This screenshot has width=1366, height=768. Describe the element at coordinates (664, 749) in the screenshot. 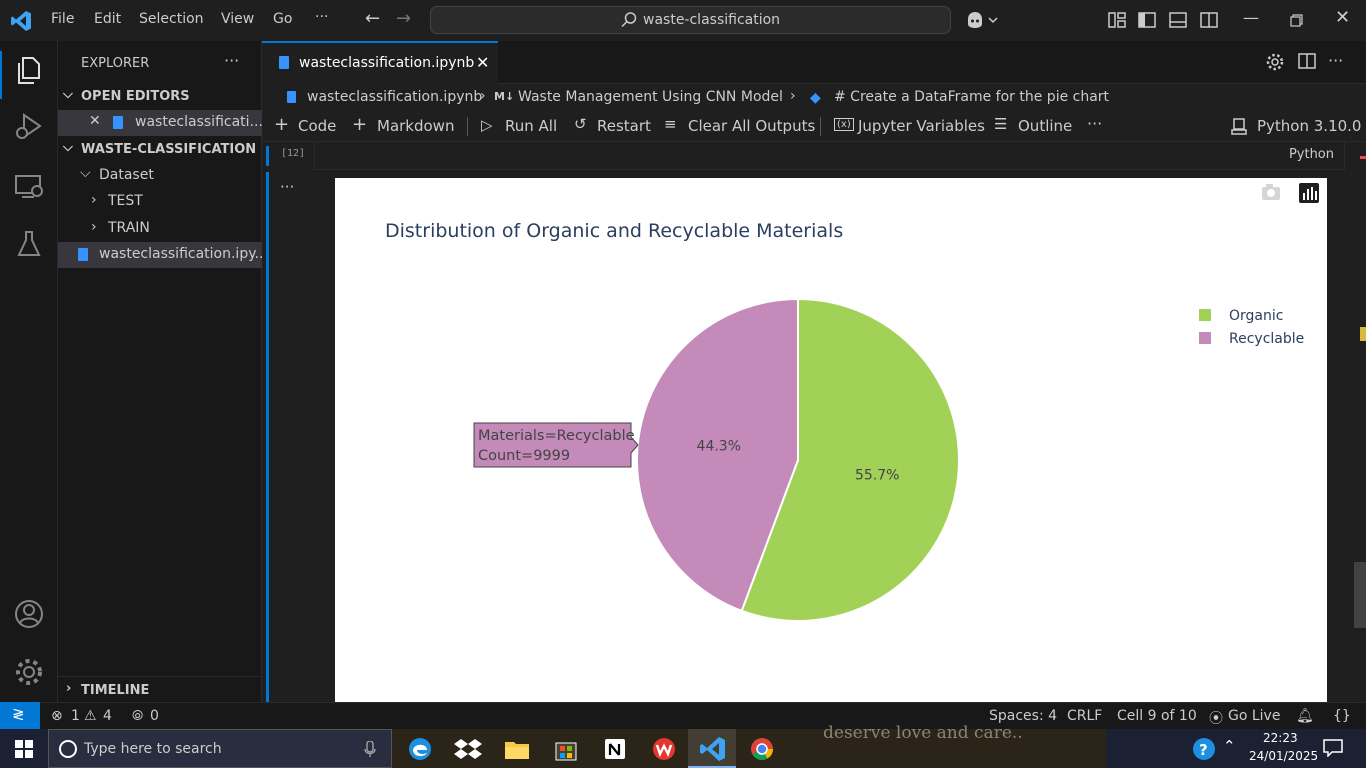

I see `wps-office-icon` at that location.